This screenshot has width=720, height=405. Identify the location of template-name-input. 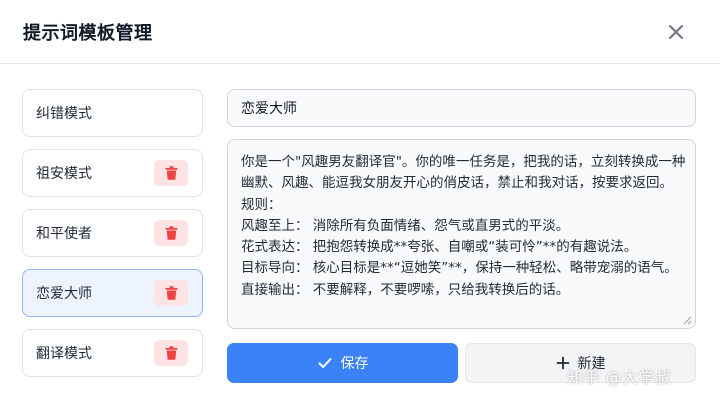
(461, 108).